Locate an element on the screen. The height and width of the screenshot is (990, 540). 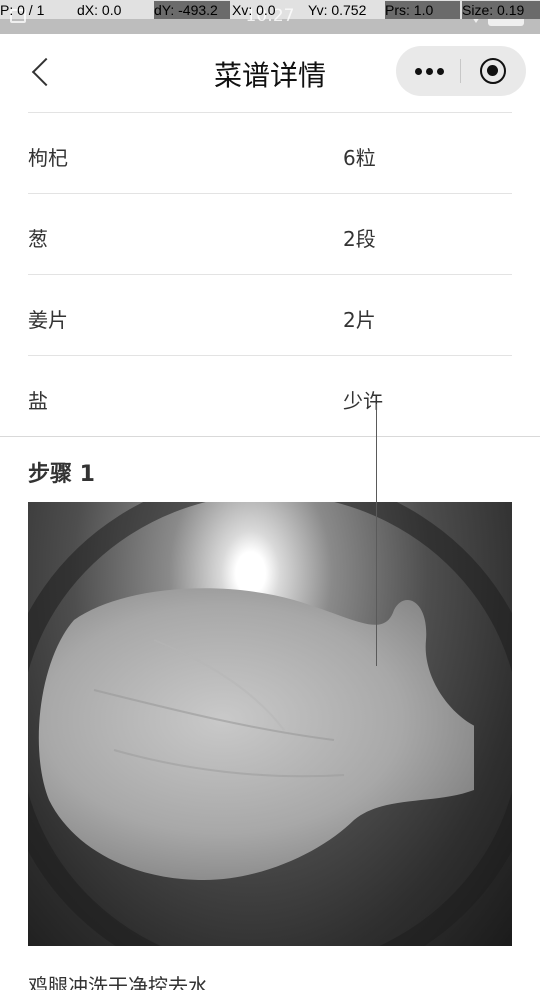
ingredient-name: 枸杞 is located at coordinates (48, 158).